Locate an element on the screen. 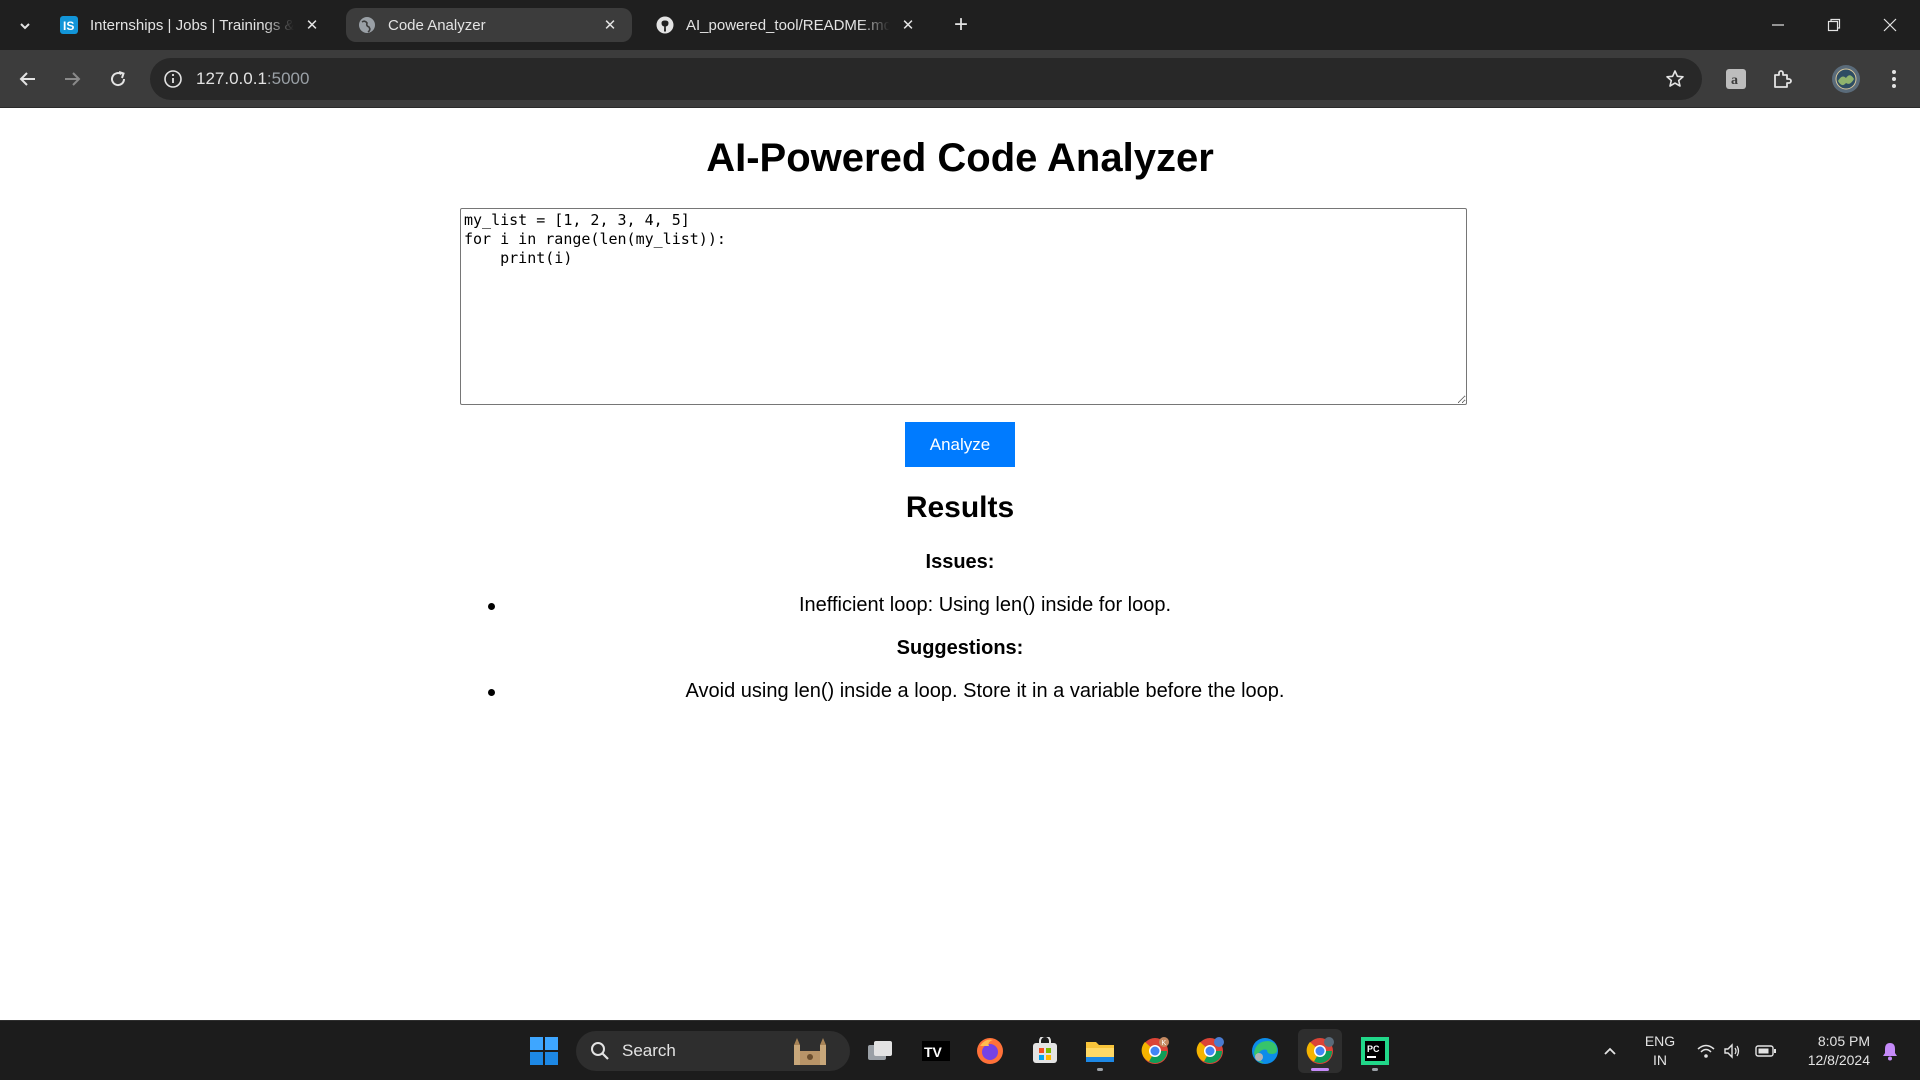 The image size is (1920, 1081). language-code: ENG is located at coordinates (1660, 1041).